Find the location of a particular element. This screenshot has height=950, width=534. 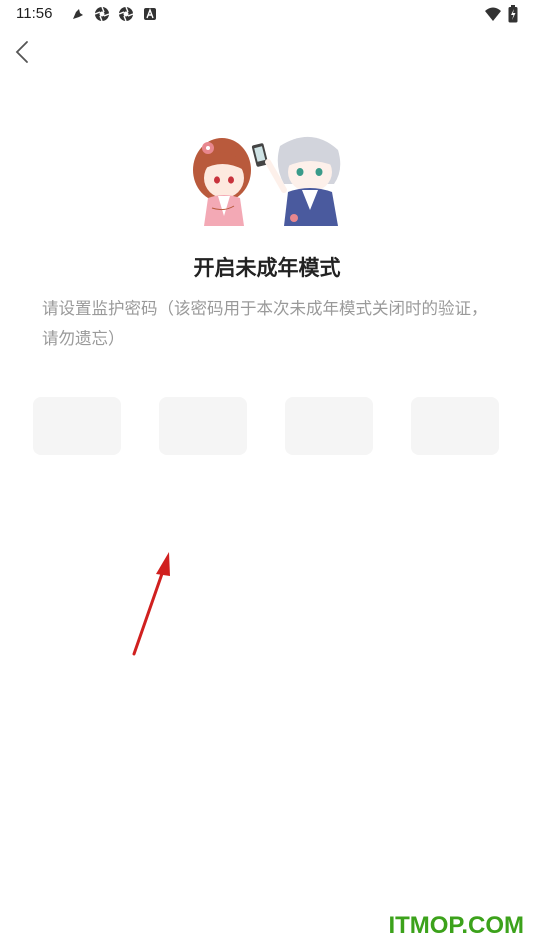

a-badge-icon is located at coordinates (150, 14).